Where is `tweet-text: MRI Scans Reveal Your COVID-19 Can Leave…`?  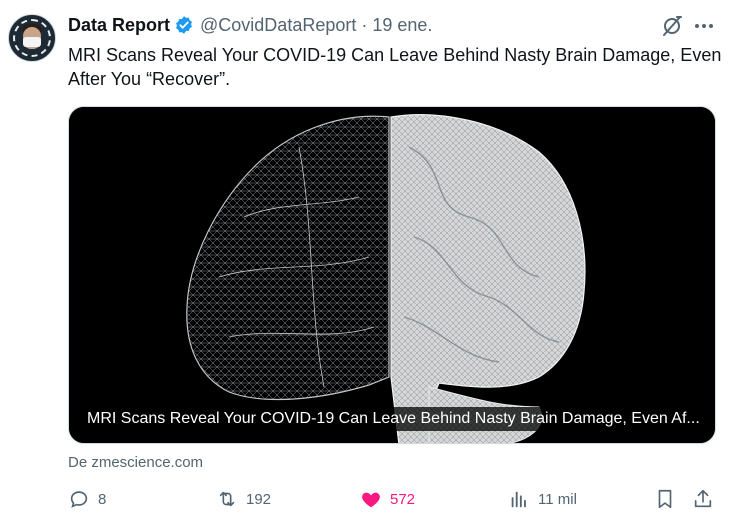
tweet-text: MRI Scans Reveal Your COVID-19 Can Leave… is located at coordinates (395, 67).